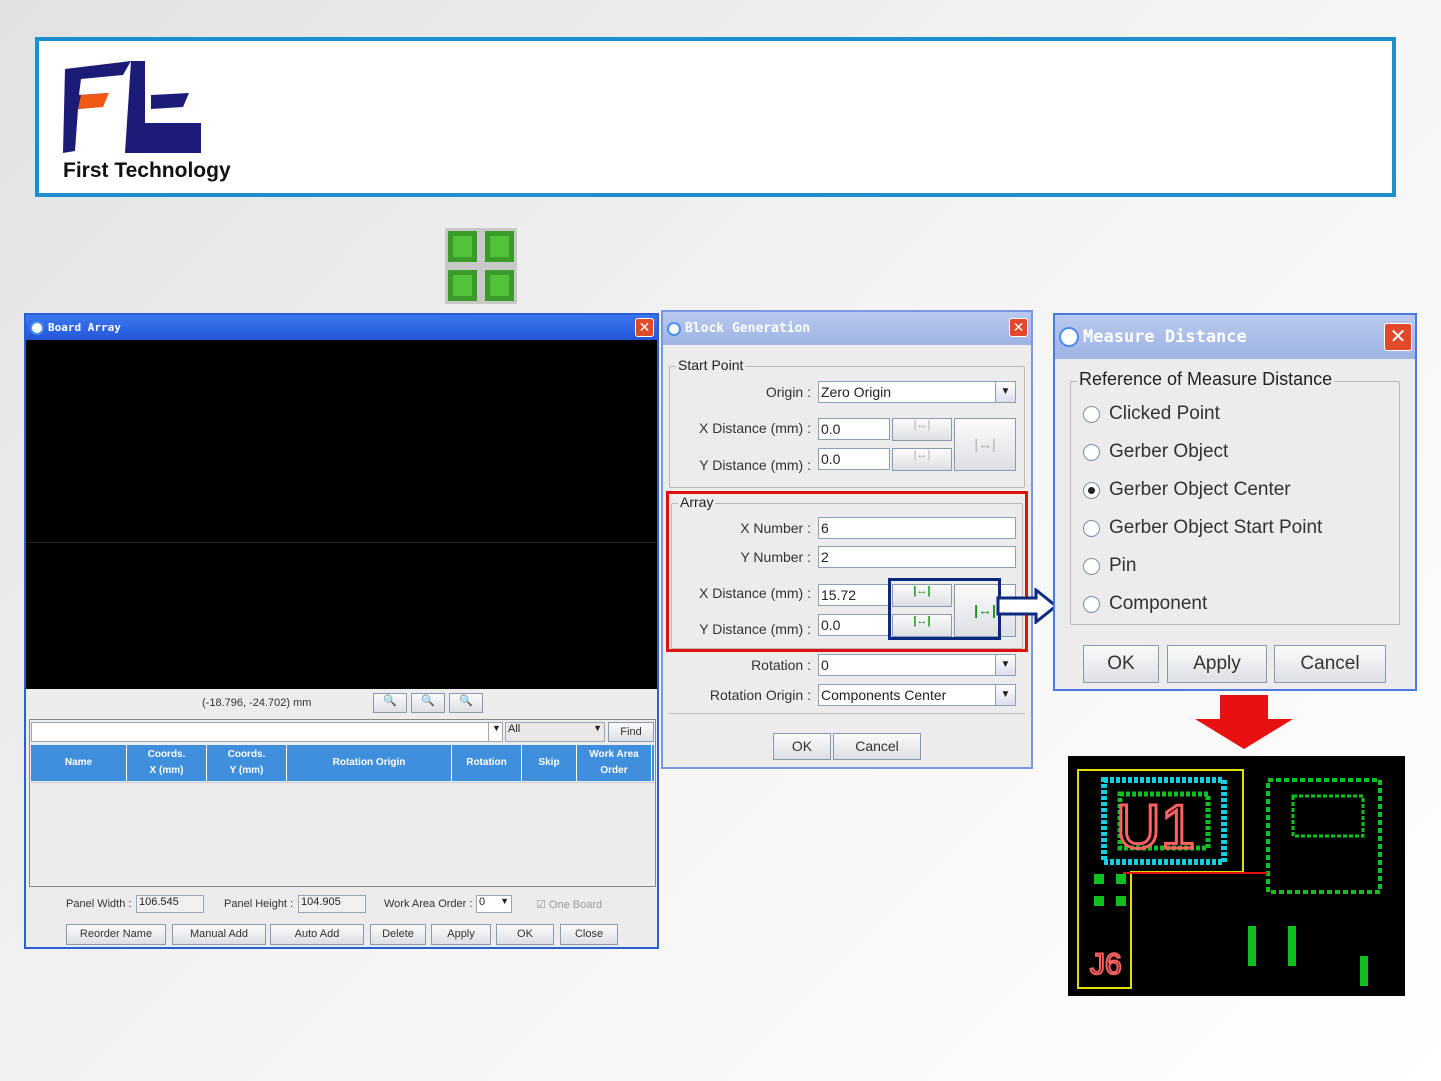 This screenshot has width=1441, height=1081. What do you see at coordinates (697, 502) in the screenshot?
I see `group-title: Array` at bounding box center [697, 502].